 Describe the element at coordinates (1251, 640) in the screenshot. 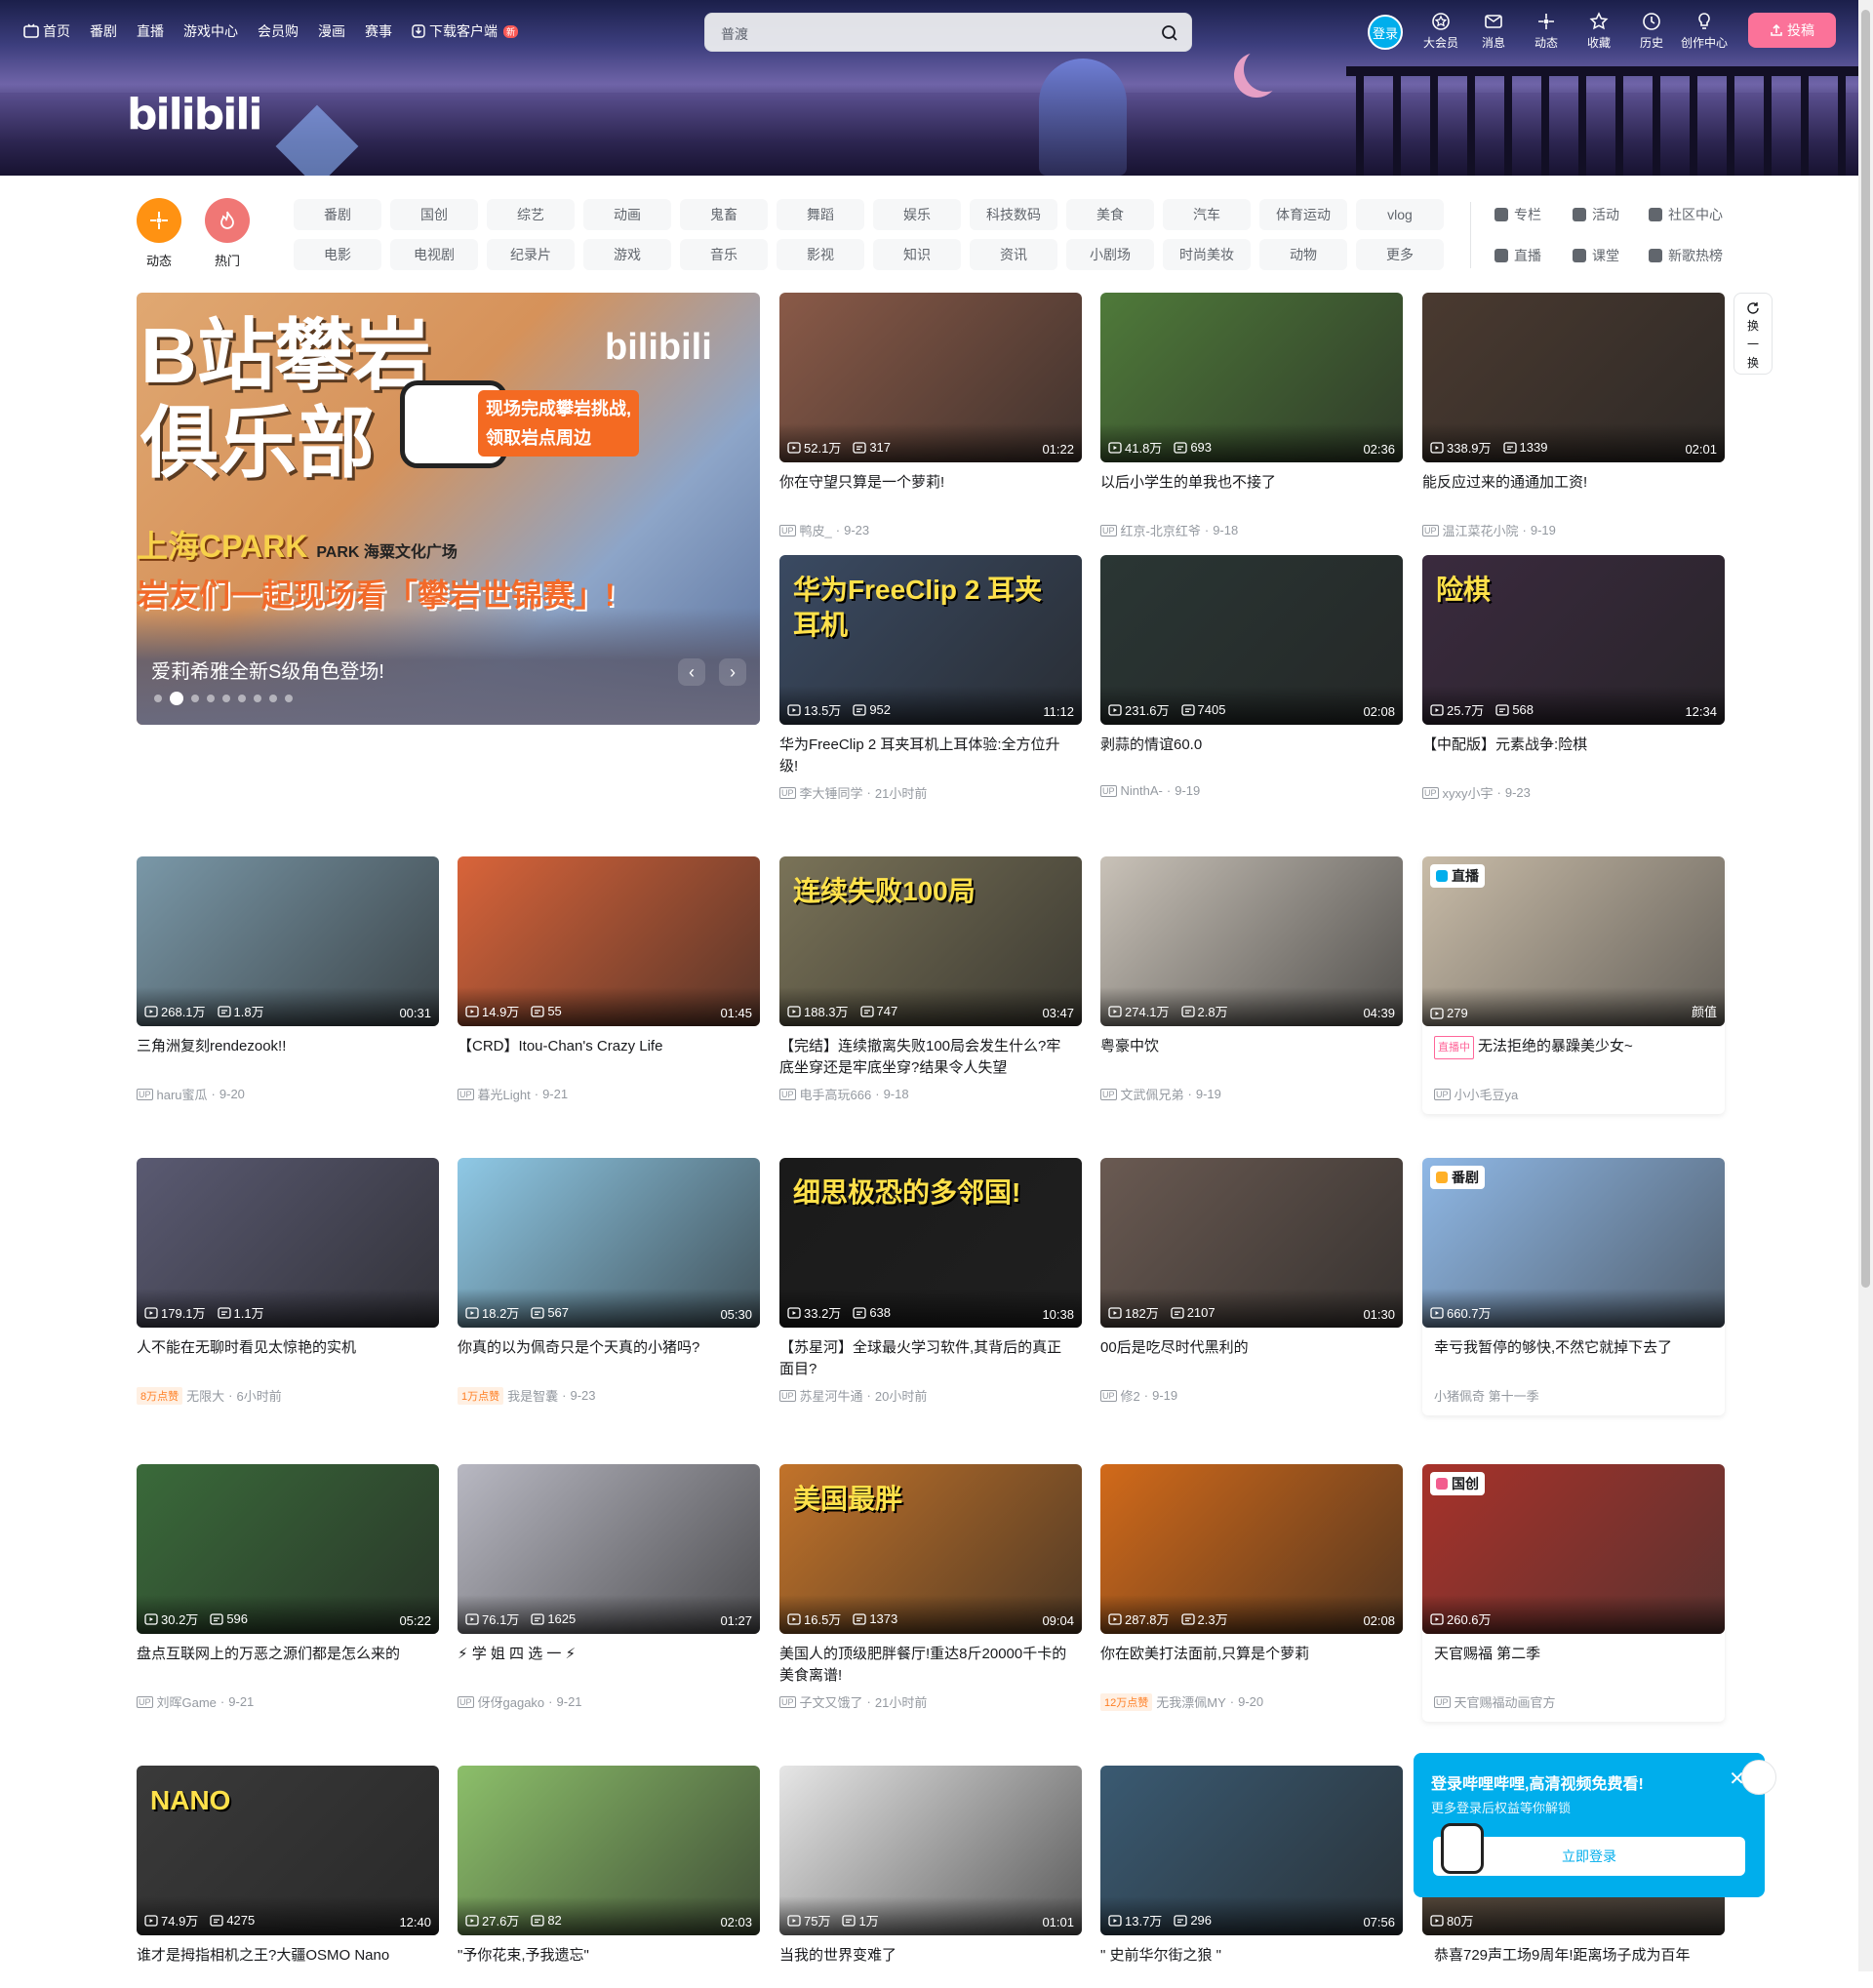

I see `video-thumbnail: 231.6万 7405 02:08` at that location.